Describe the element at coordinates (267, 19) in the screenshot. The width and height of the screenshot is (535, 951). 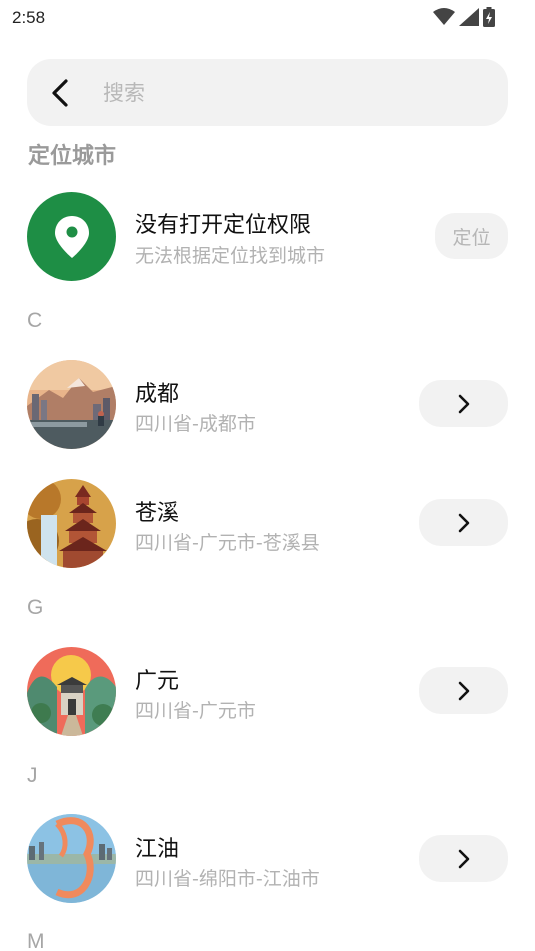
I see `status-bar: 2:58` at that location.